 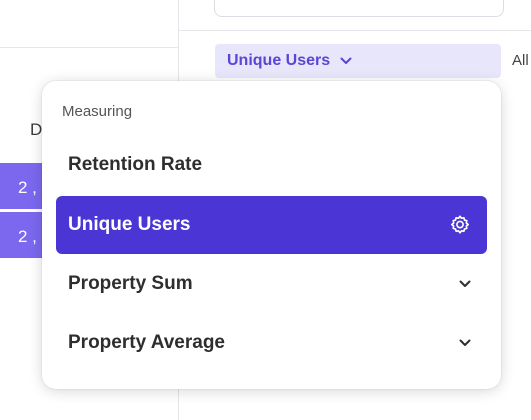 I want to click on gear-icon, so click(x=460, y=225).